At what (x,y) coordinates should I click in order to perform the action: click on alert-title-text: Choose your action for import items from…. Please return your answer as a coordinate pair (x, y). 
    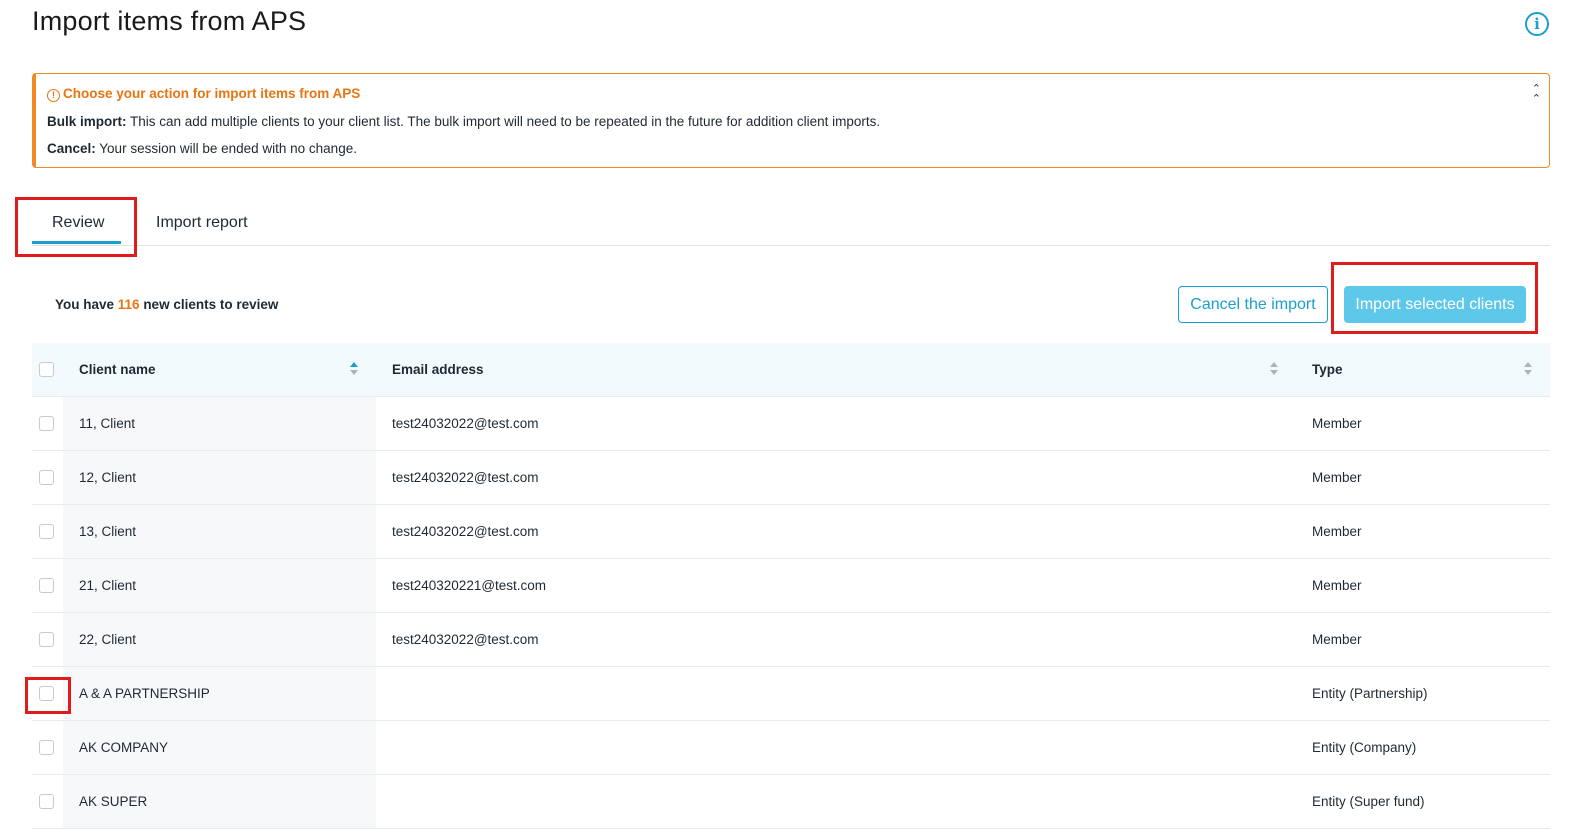
    Looking at the image, I should click on (212, 93).